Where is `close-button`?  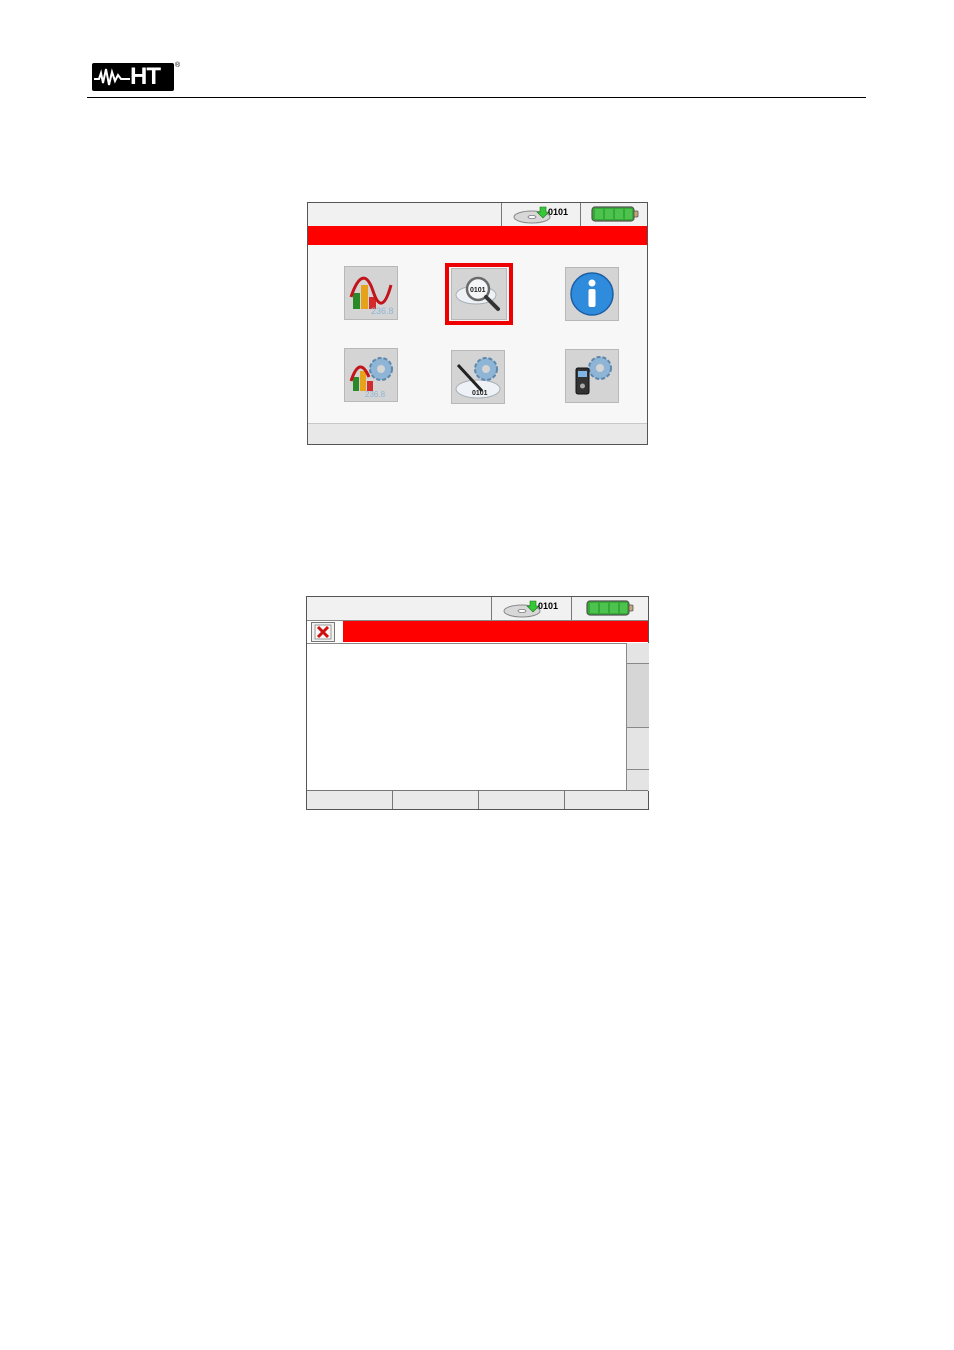
close-button is located at coordinates (323, 632).